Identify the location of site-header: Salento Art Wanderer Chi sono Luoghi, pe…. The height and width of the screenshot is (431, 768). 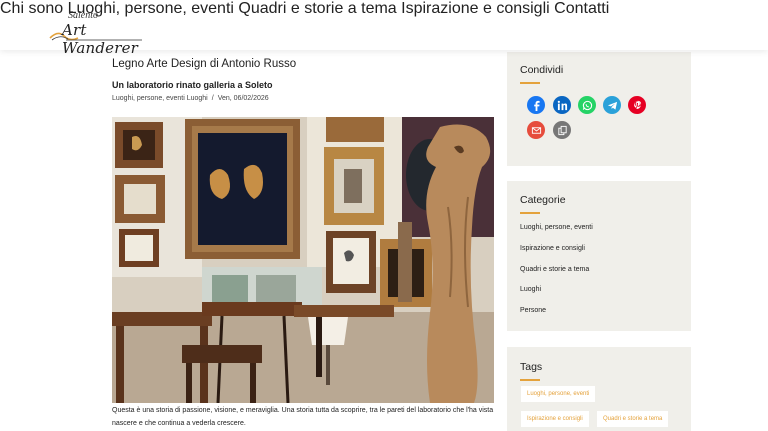
(384, 28).